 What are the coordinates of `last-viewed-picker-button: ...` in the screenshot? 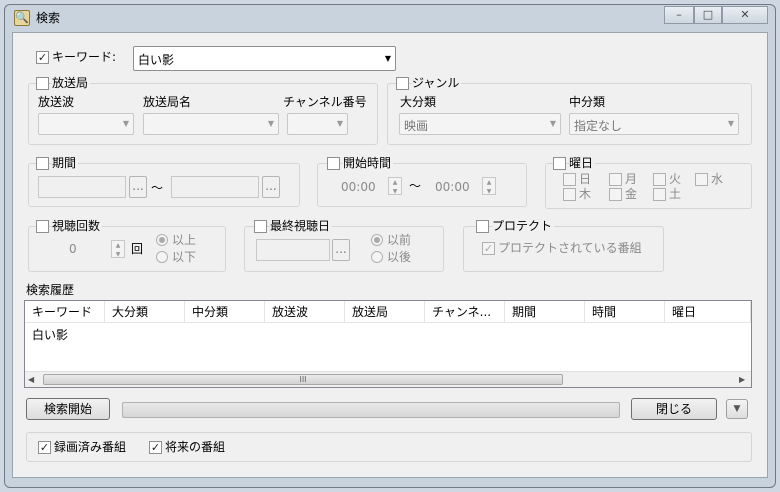 It's located at (341, 250).